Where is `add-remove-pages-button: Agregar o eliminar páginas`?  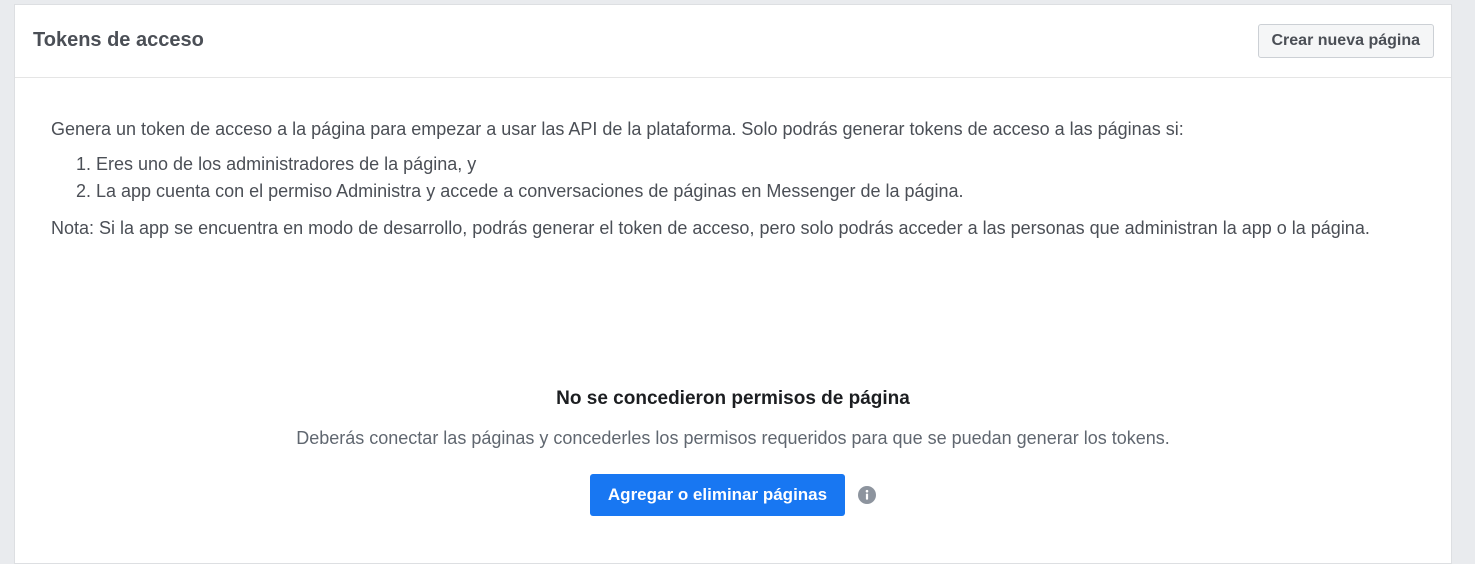 add-remove-pages-button: Agregar o eliminar páginas is located at coordinates (717, 495).